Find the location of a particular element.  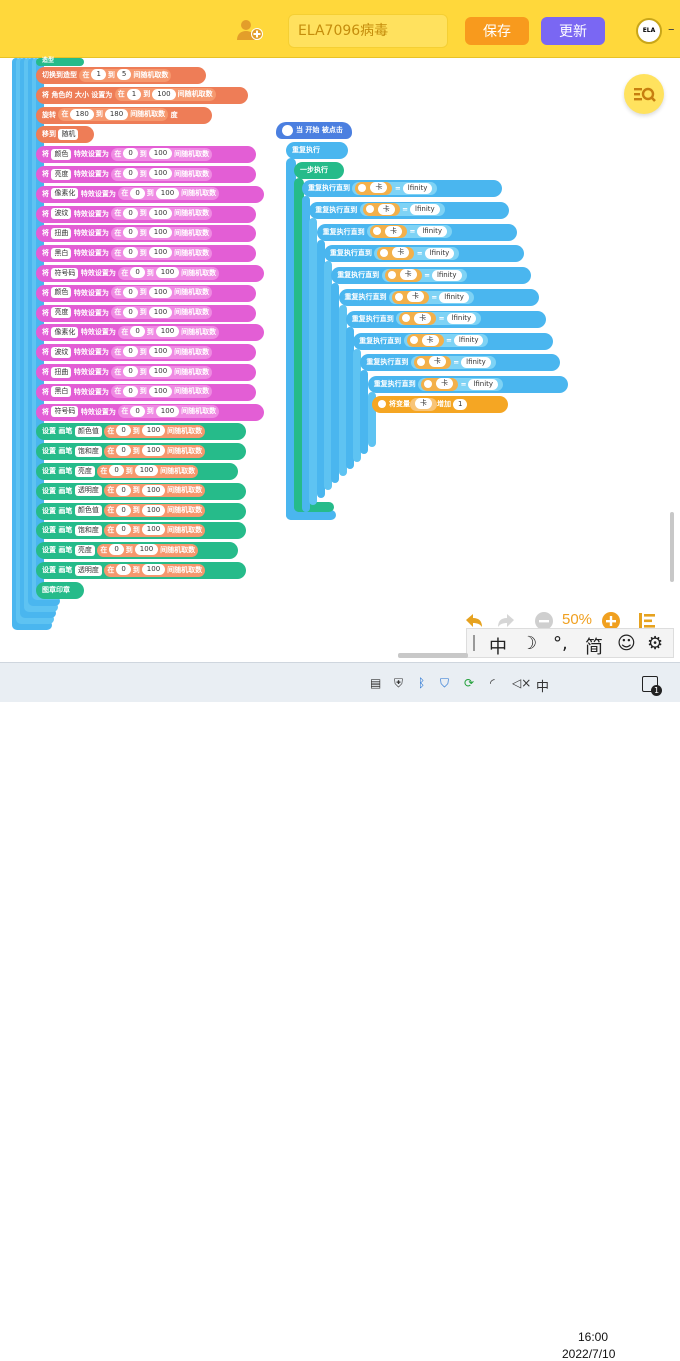

step-block: 一步执行 is located at coordinates (319, 170).